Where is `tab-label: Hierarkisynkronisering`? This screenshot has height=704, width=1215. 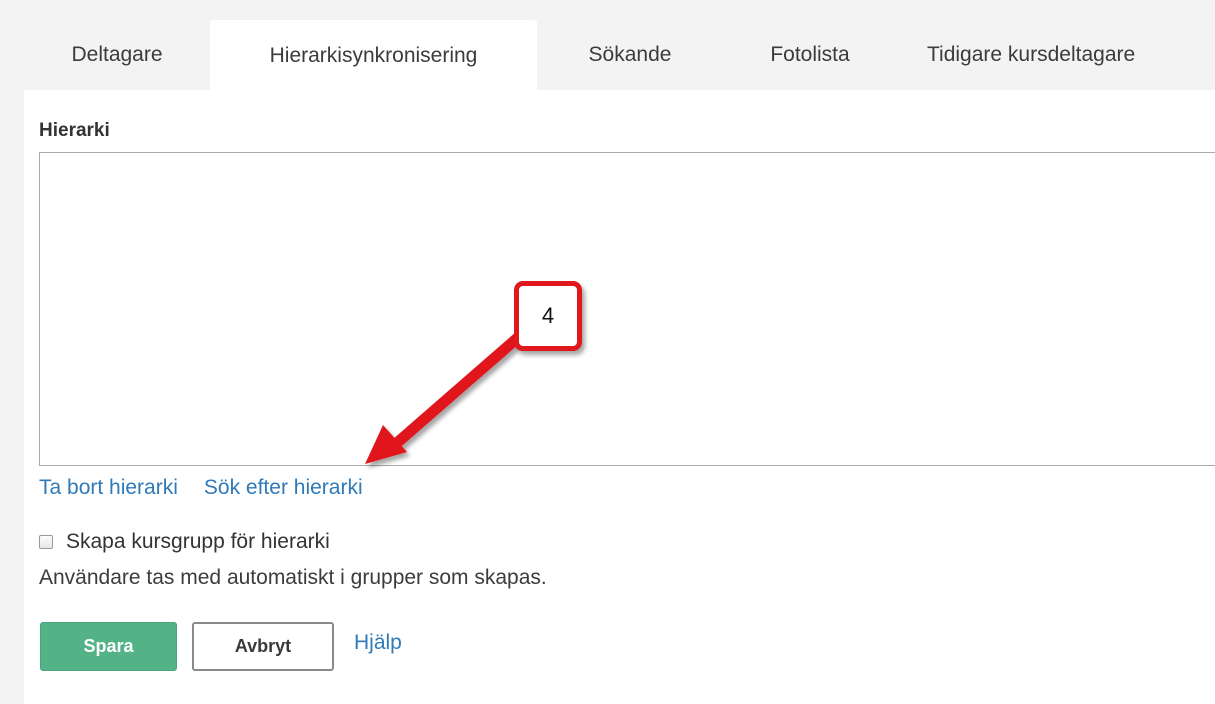
tab-label: Hierarkisynkronisering is located at coordinates (373, 55).